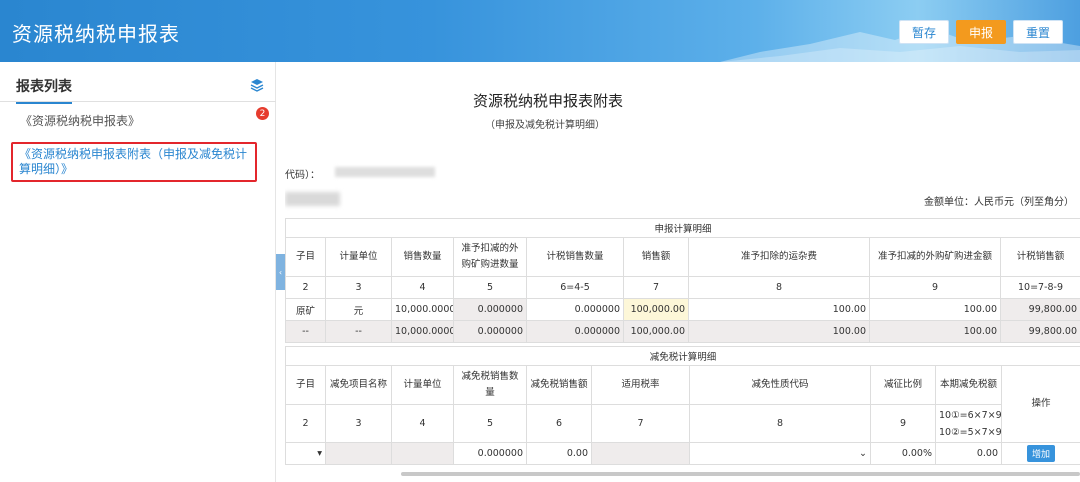 The width and height of the screenshot is (1080, 482). Describe the element at coordinates (935, 257) in the screenshot. I see `column-header: 准予扣减的外购矿购进金额` at that location.